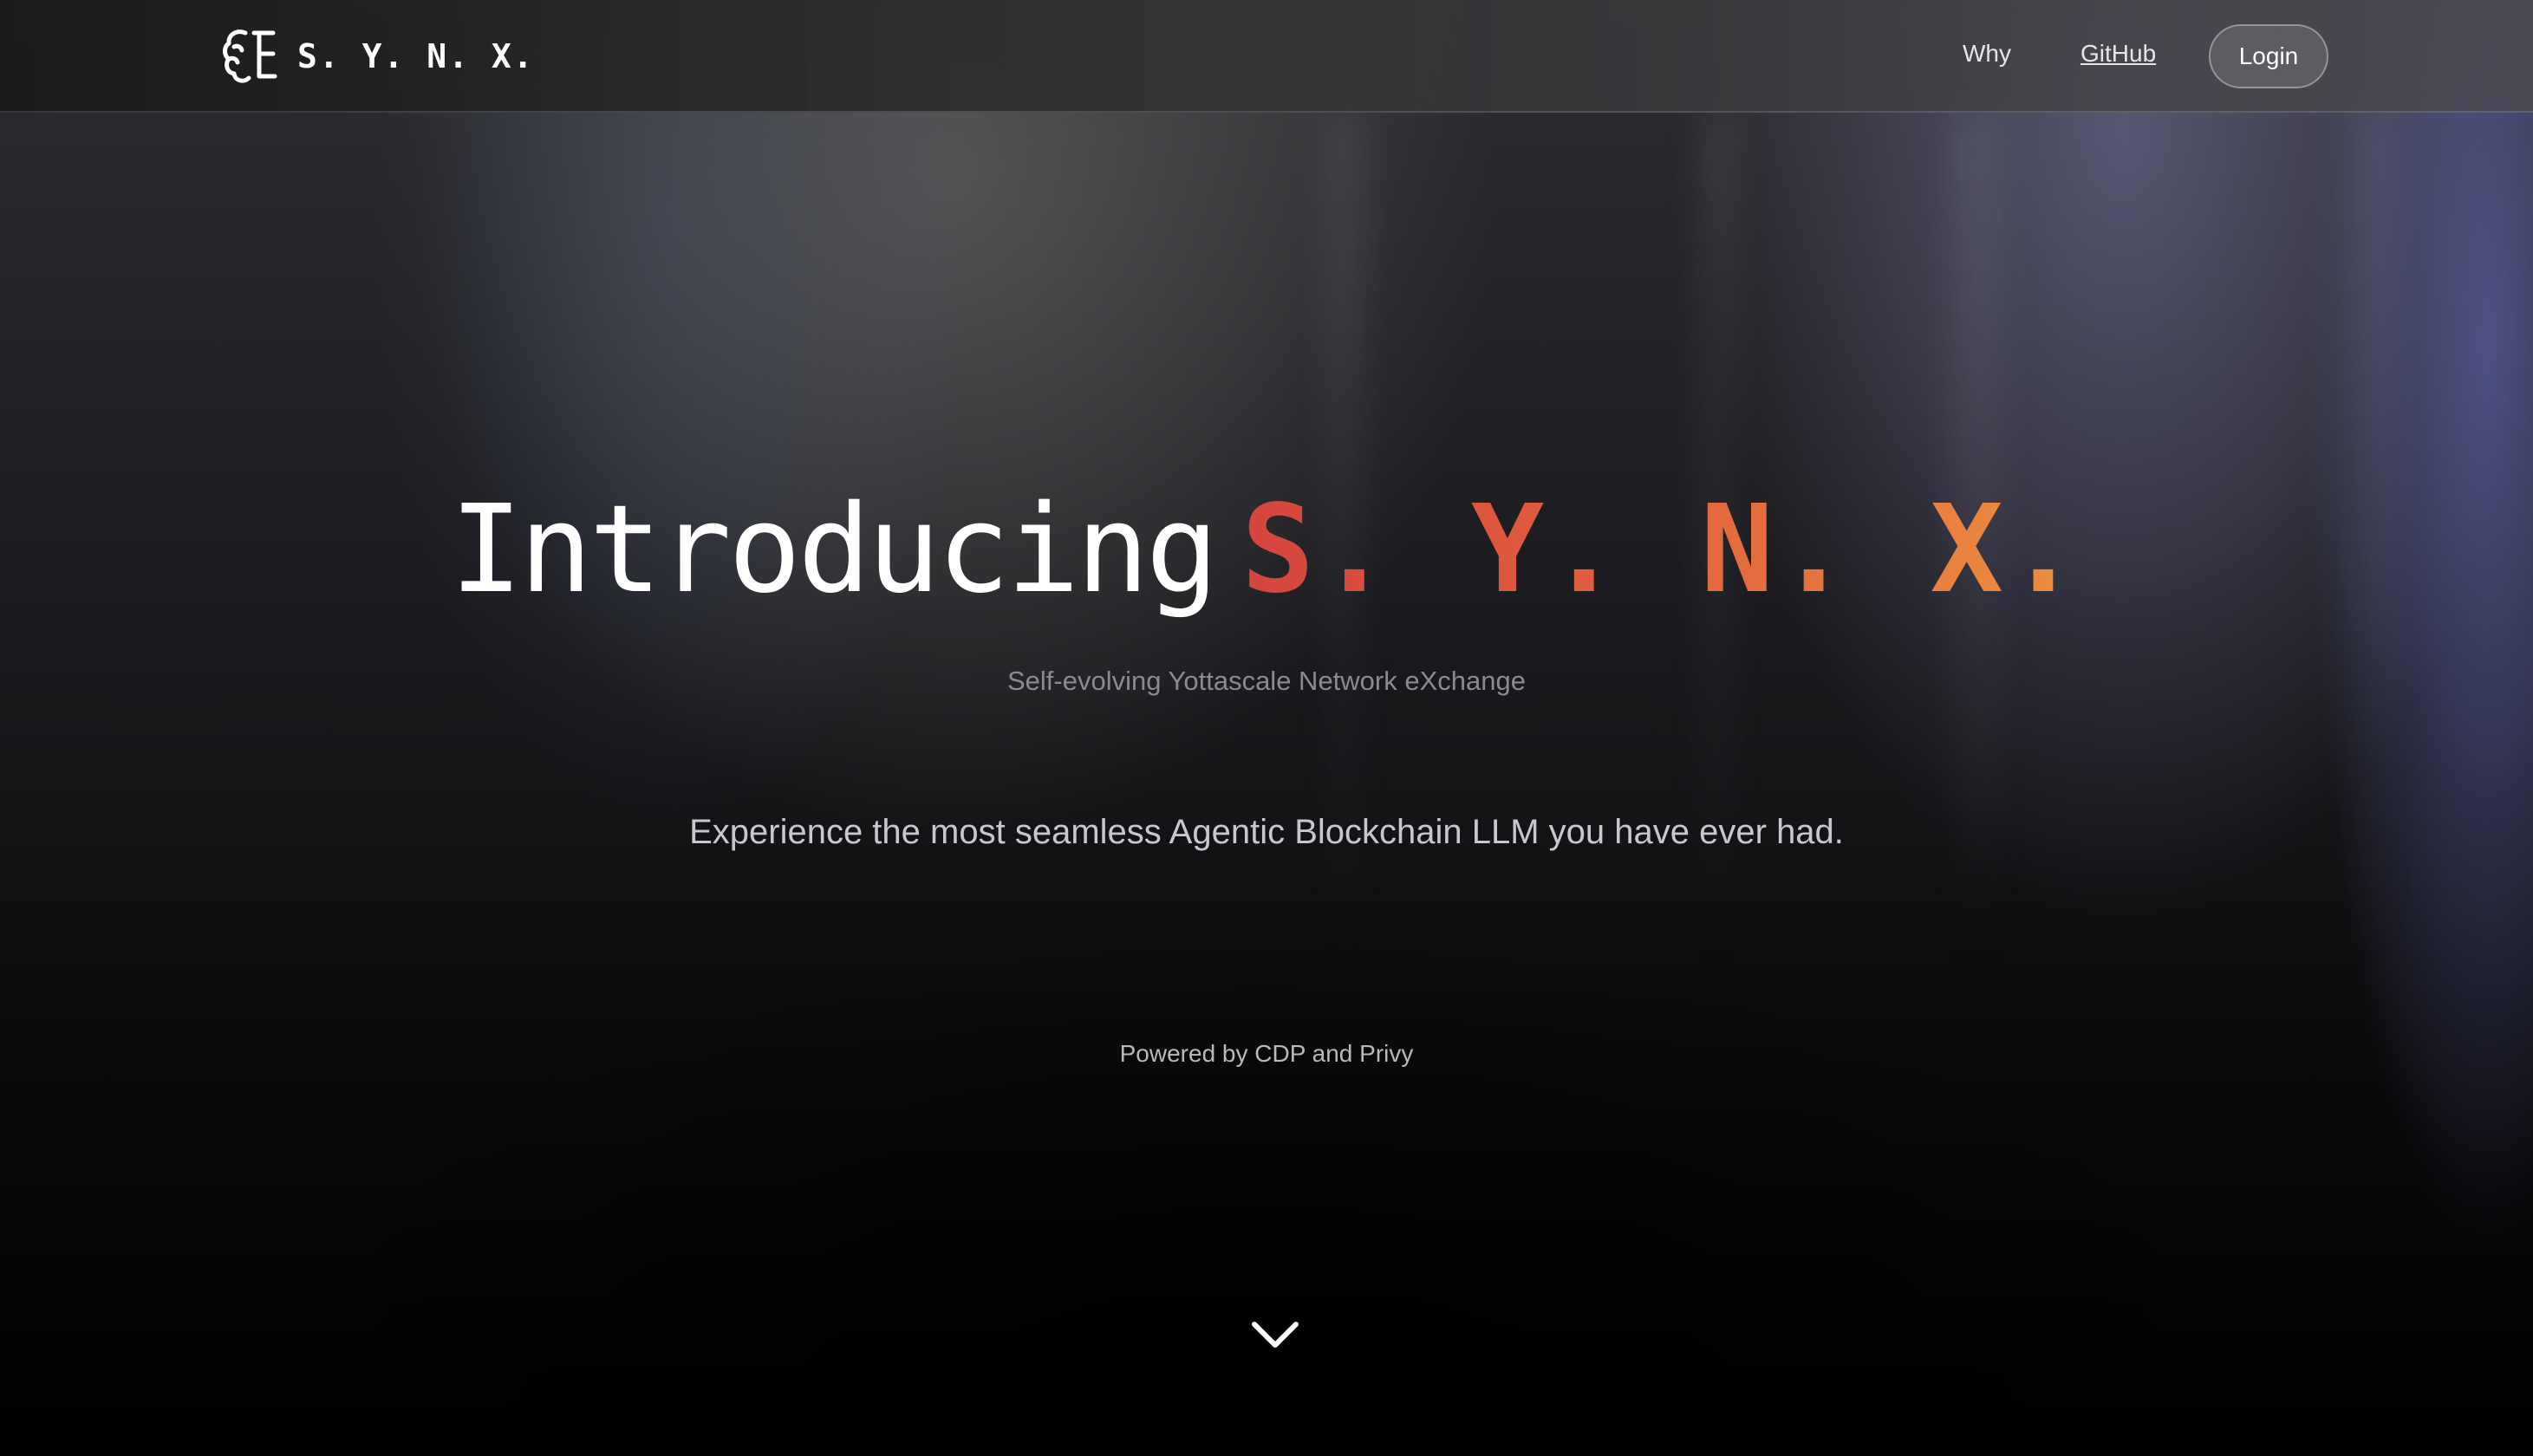 This screenshot has width=2533, height=1456. Describe the element at coordinates (834, 550) in the screenshot. I see `hero-title-intro: Introducing` at that location.